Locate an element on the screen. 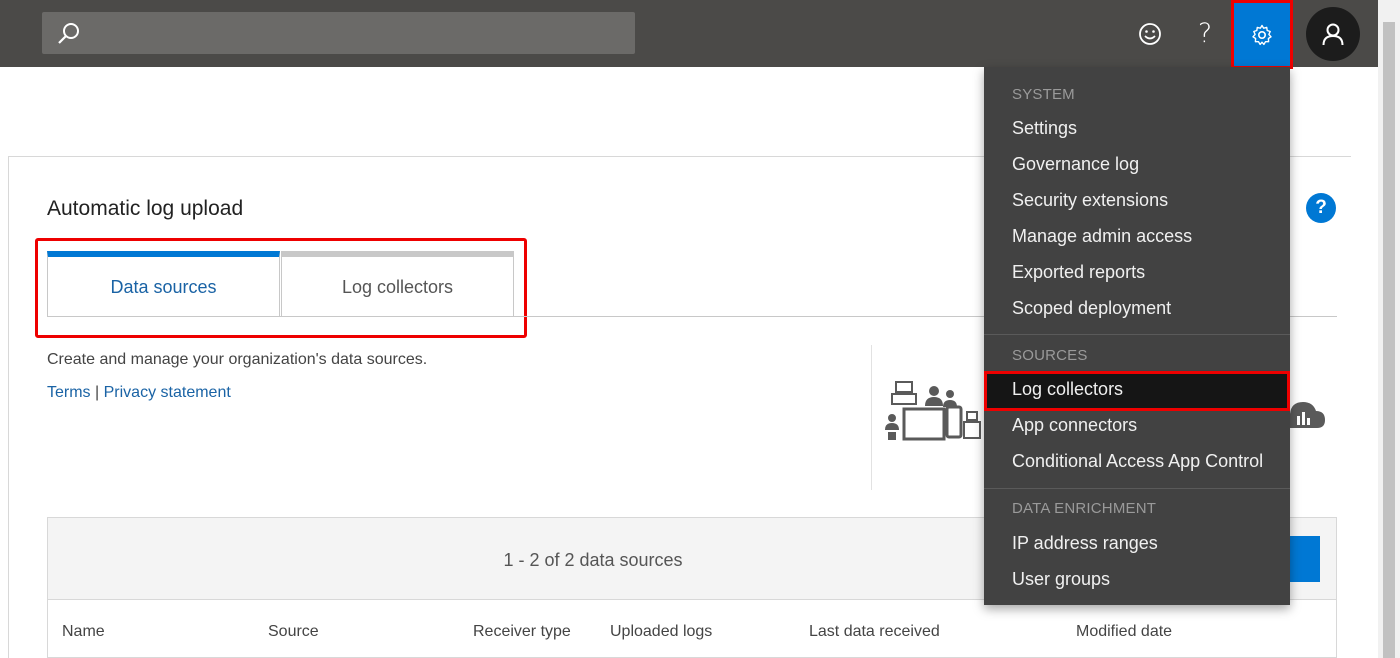 Image resolution: width=1400 pixels, height=658 pixels. devices-illustration-icon is located at coordinates (933, 411).